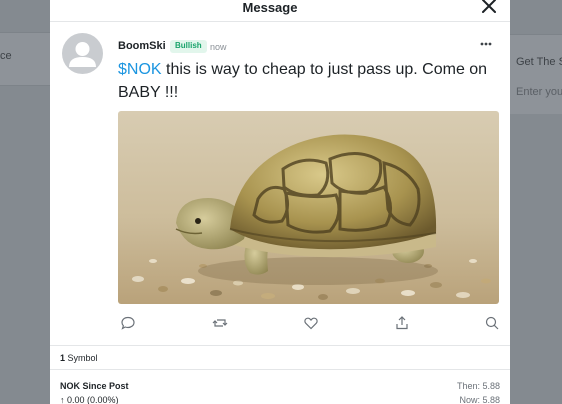 The image size is (562, 404). Describe the element at coordinates (188, 46) in the screenshot. I see `sentiment-badge: Bullish` at that location.